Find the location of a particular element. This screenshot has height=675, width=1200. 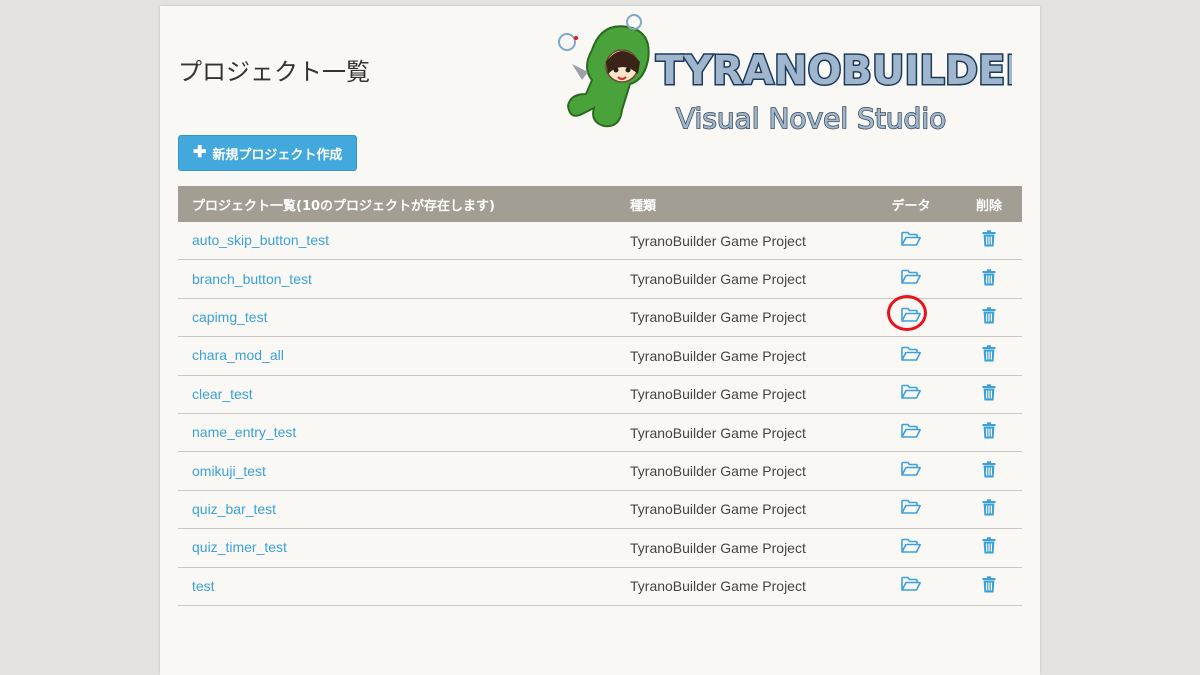

highlight-circle is located at coordinates (907, 313).